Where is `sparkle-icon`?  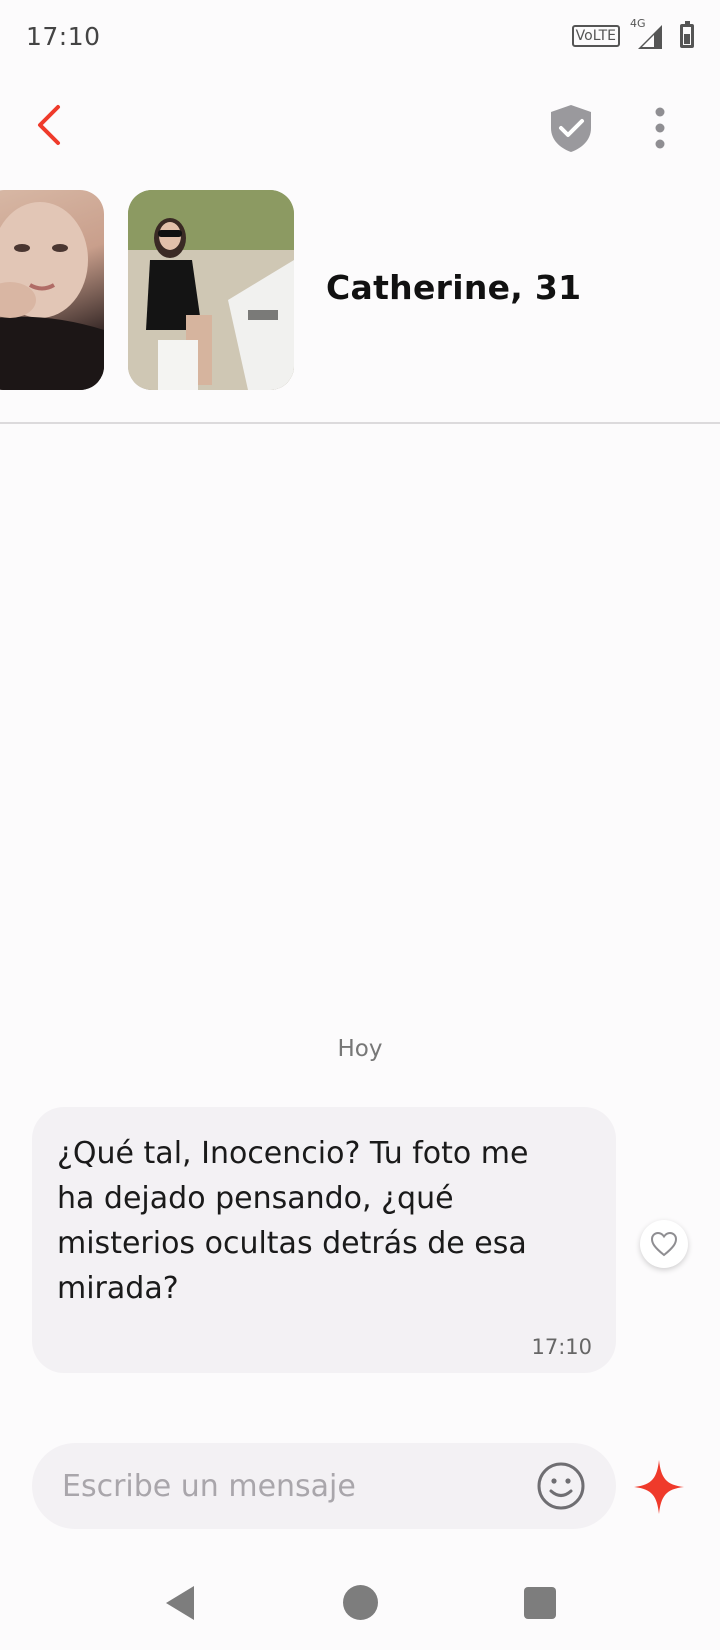
sparkle-icon is located at coordinates (659, 1487).